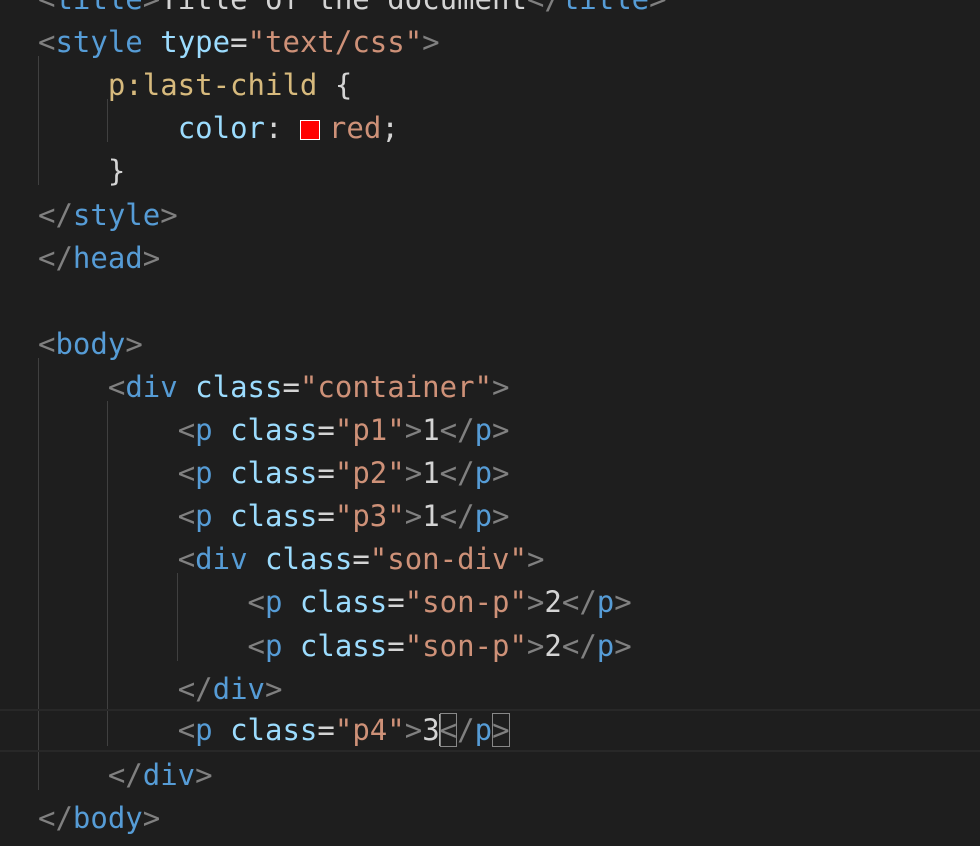 The width and height of the screenshot is (980, 846). I want to click on code-token: :, so click(282, 128).